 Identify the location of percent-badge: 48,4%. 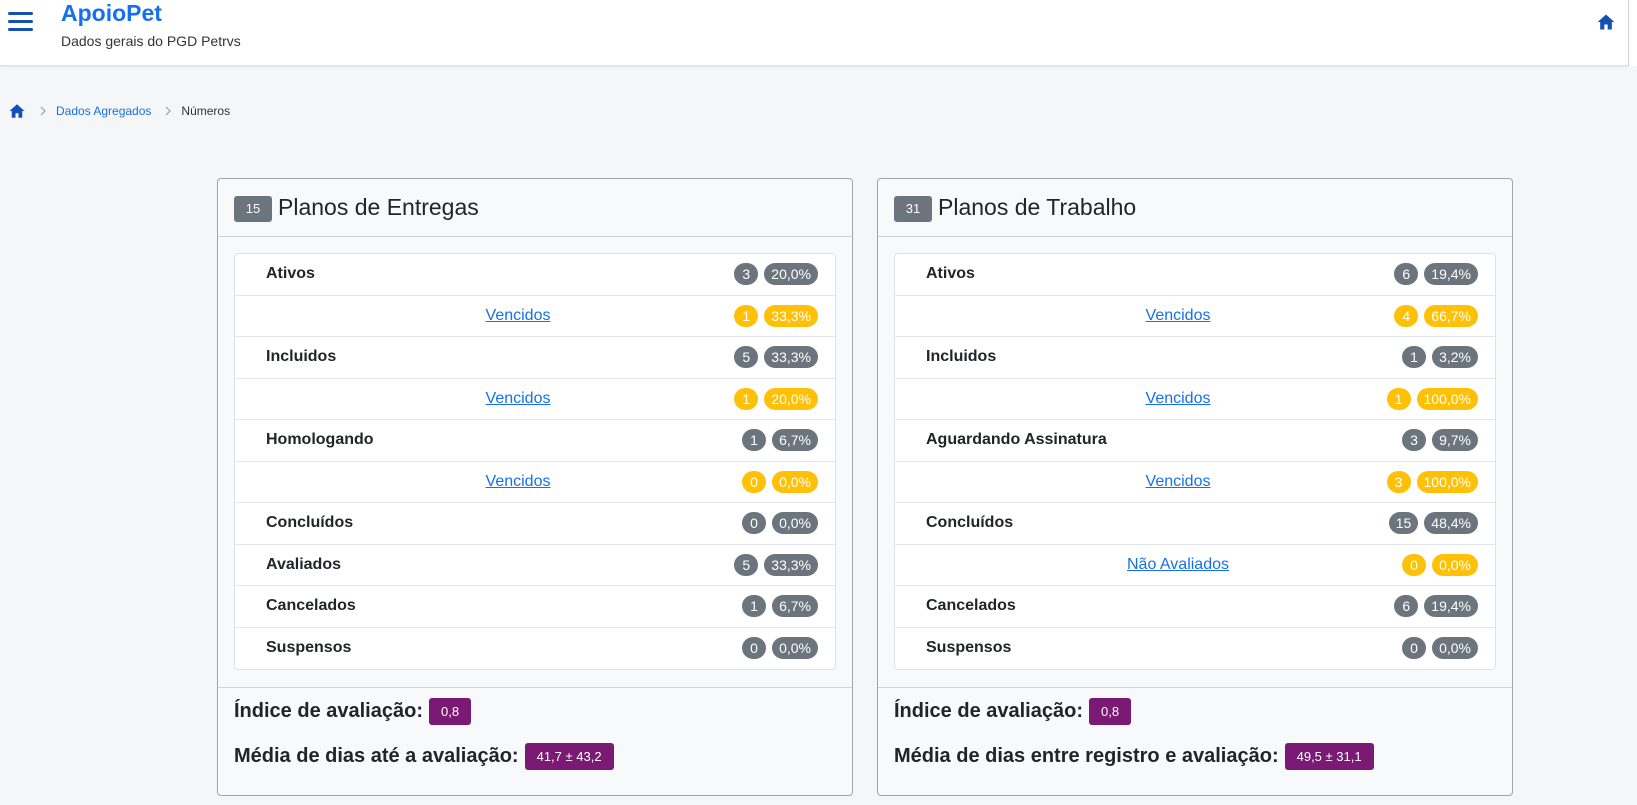
(1451, 523).